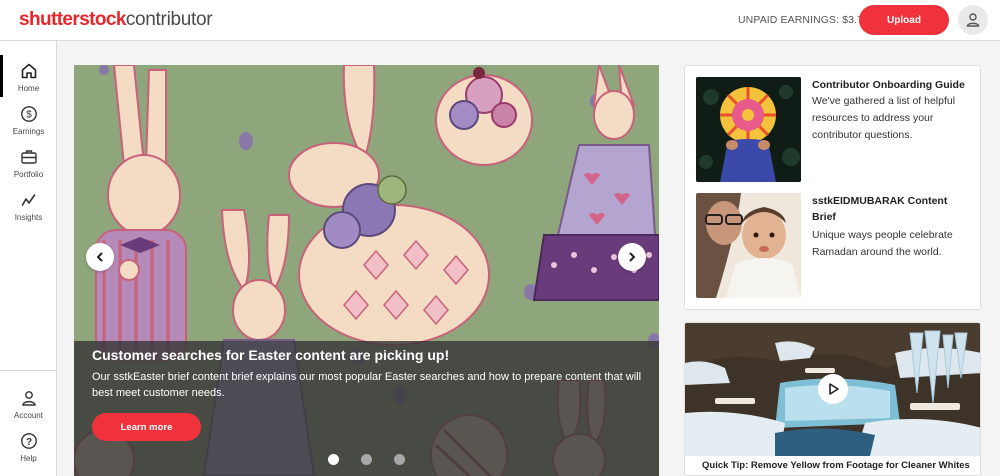  I want to click on paper-fan-image, so click(748, 129).